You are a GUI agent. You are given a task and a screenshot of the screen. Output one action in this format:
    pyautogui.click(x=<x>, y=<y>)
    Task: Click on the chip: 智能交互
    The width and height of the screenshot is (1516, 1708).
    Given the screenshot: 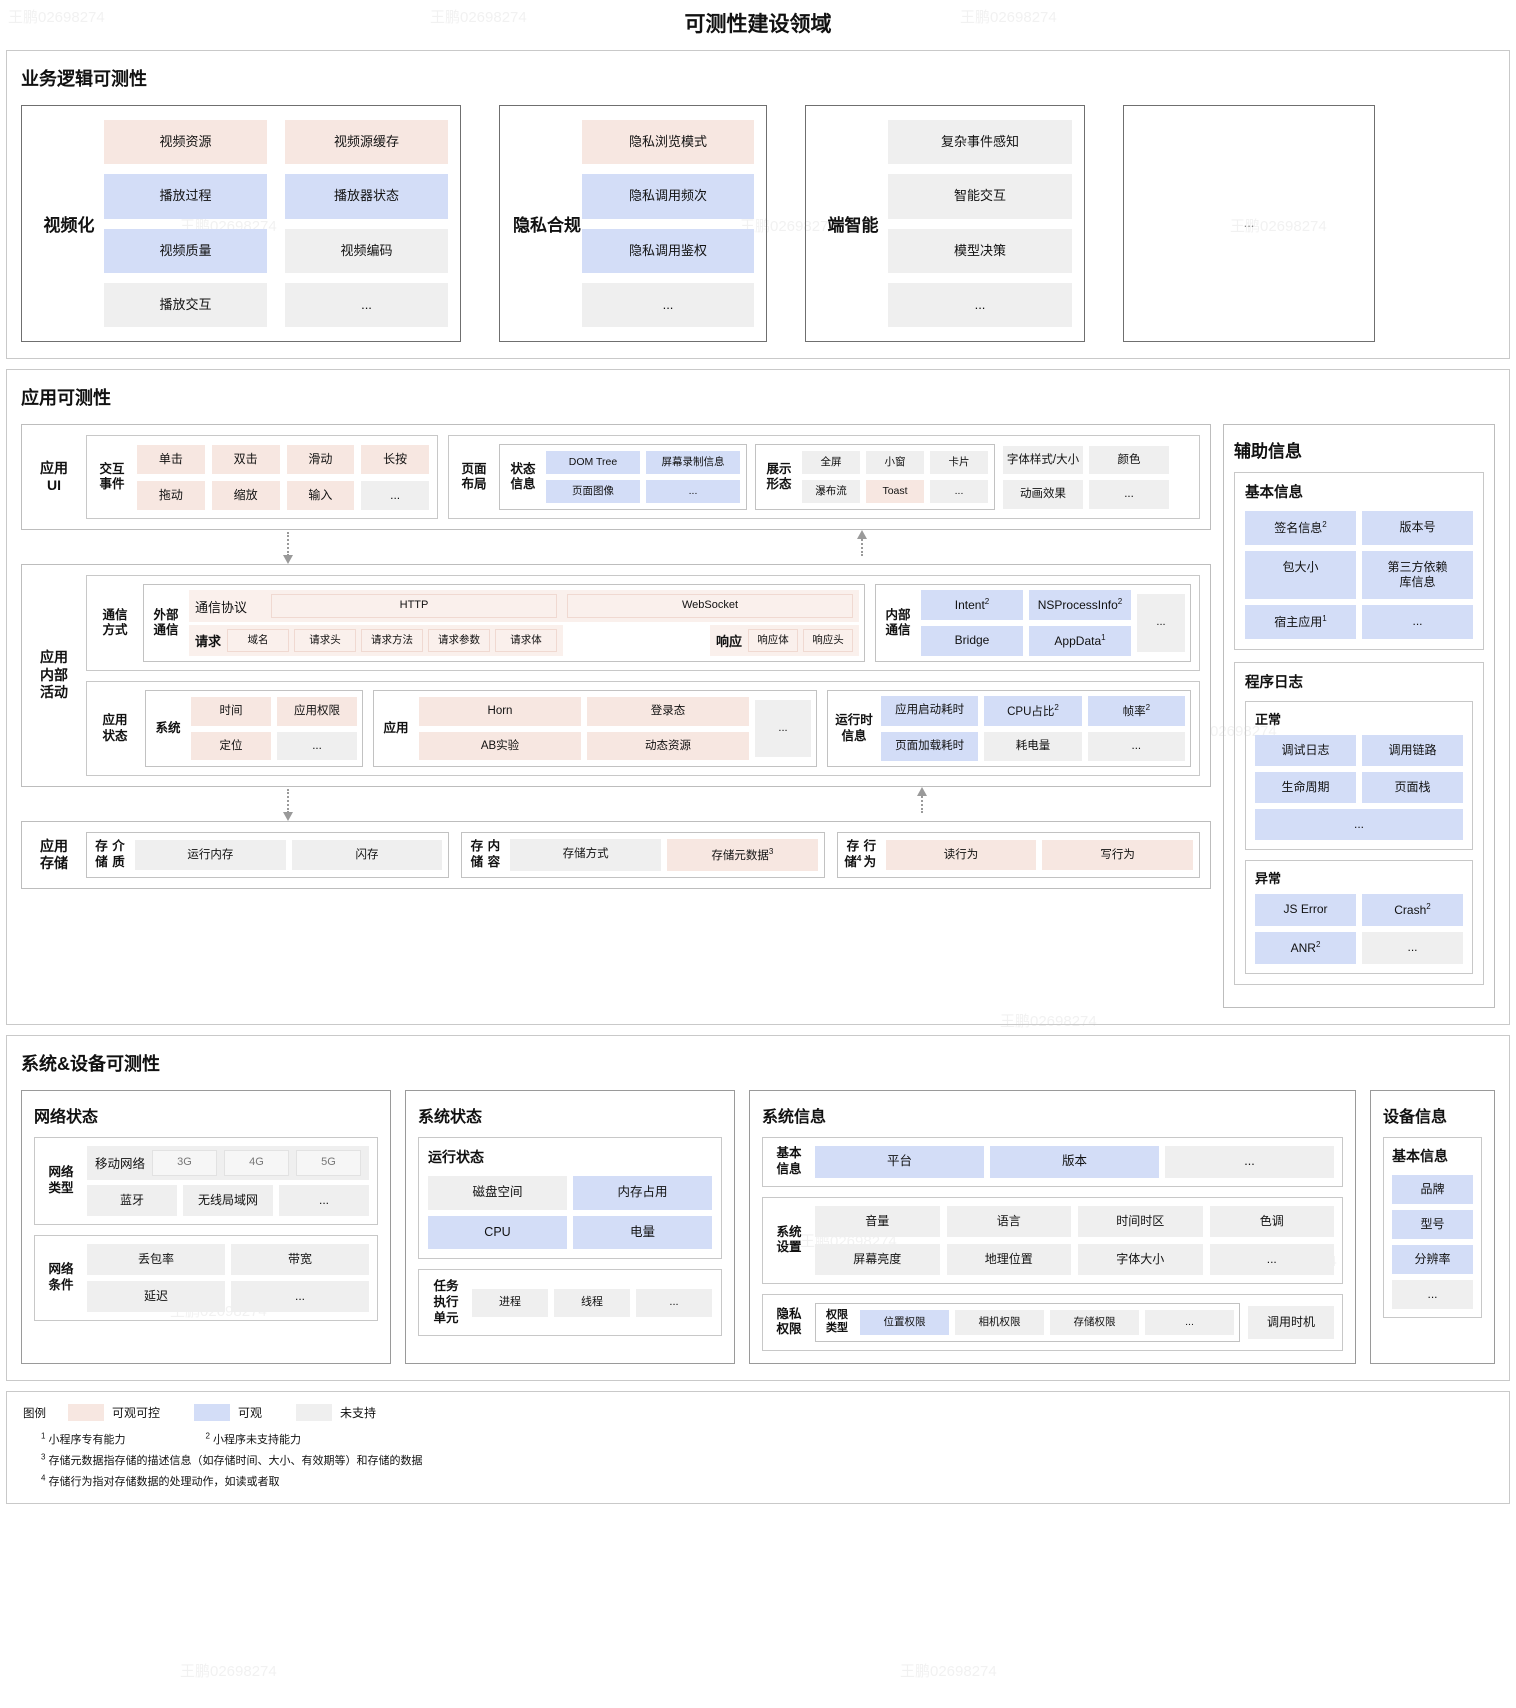 What is the action you would take?
    pyautogui.click(x=980, y=196)
    